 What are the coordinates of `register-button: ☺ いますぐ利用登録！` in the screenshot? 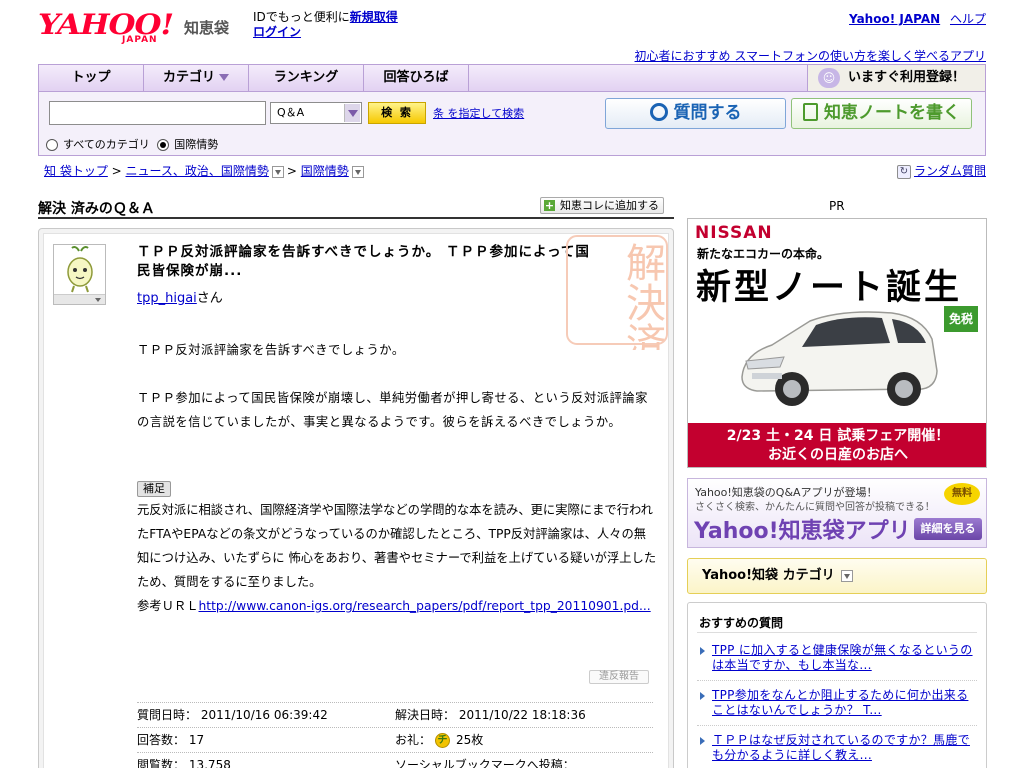 It's located at (896, 78).